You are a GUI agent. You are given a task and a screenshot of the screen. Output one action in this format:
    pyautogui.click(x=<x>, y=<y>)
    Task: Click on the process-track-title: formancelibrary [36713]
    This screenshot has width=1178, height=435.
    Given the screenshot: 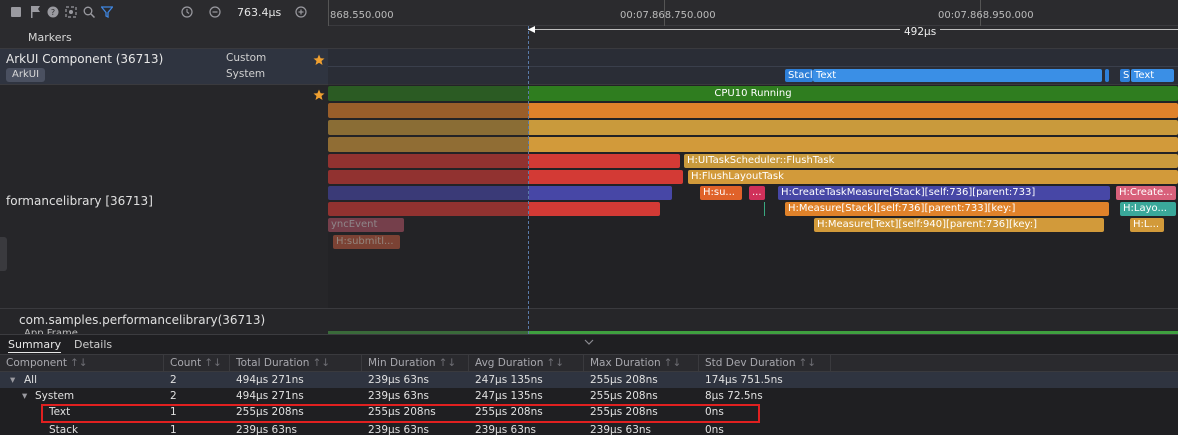 What is the action you would take?
    pyautogui.click(x=79, y=201)
    